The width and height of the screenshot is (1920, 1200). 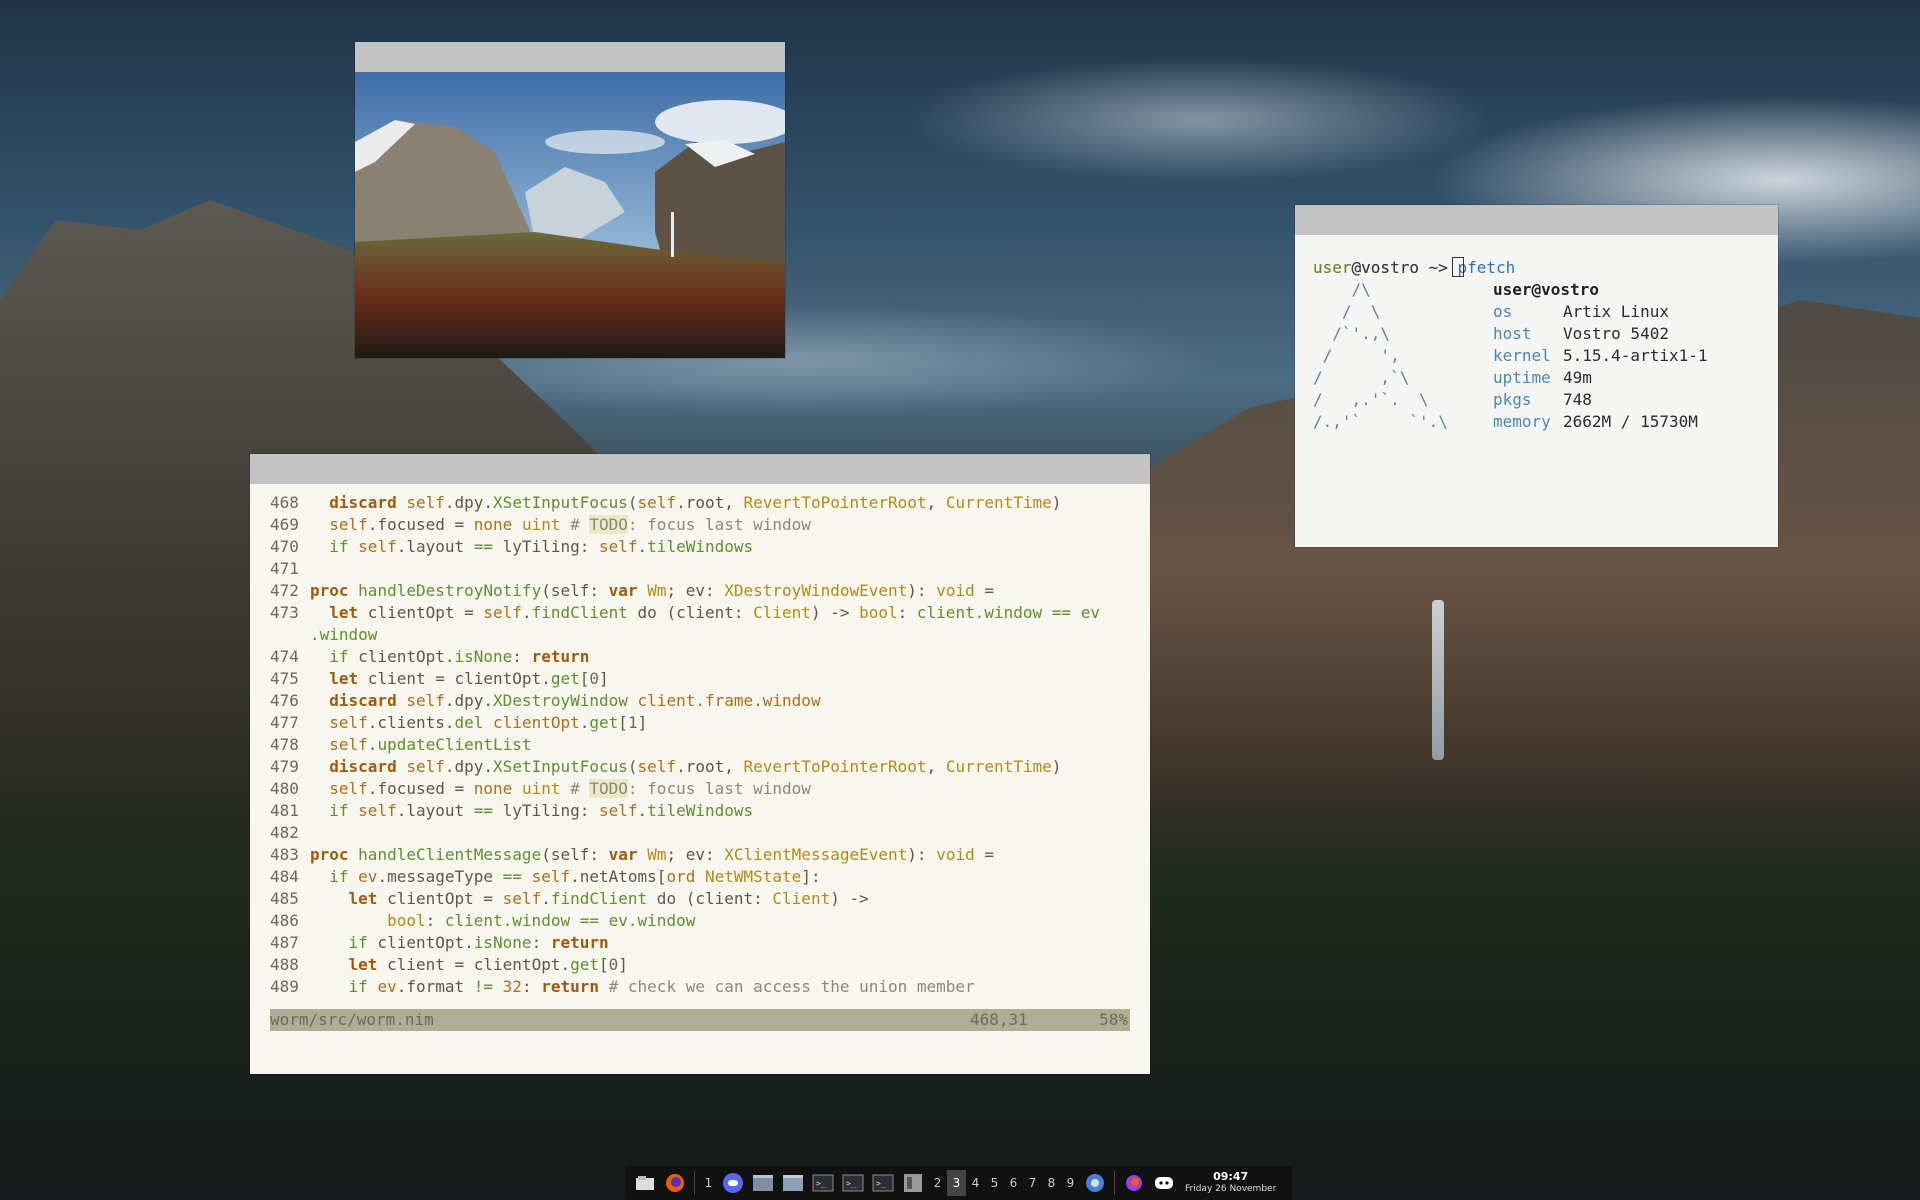 What do you see at coordinates (700, 943) in the screenshot?
I see `code-line: 487 if clientOpt.isNone: return` at bounding box center [700, 943].